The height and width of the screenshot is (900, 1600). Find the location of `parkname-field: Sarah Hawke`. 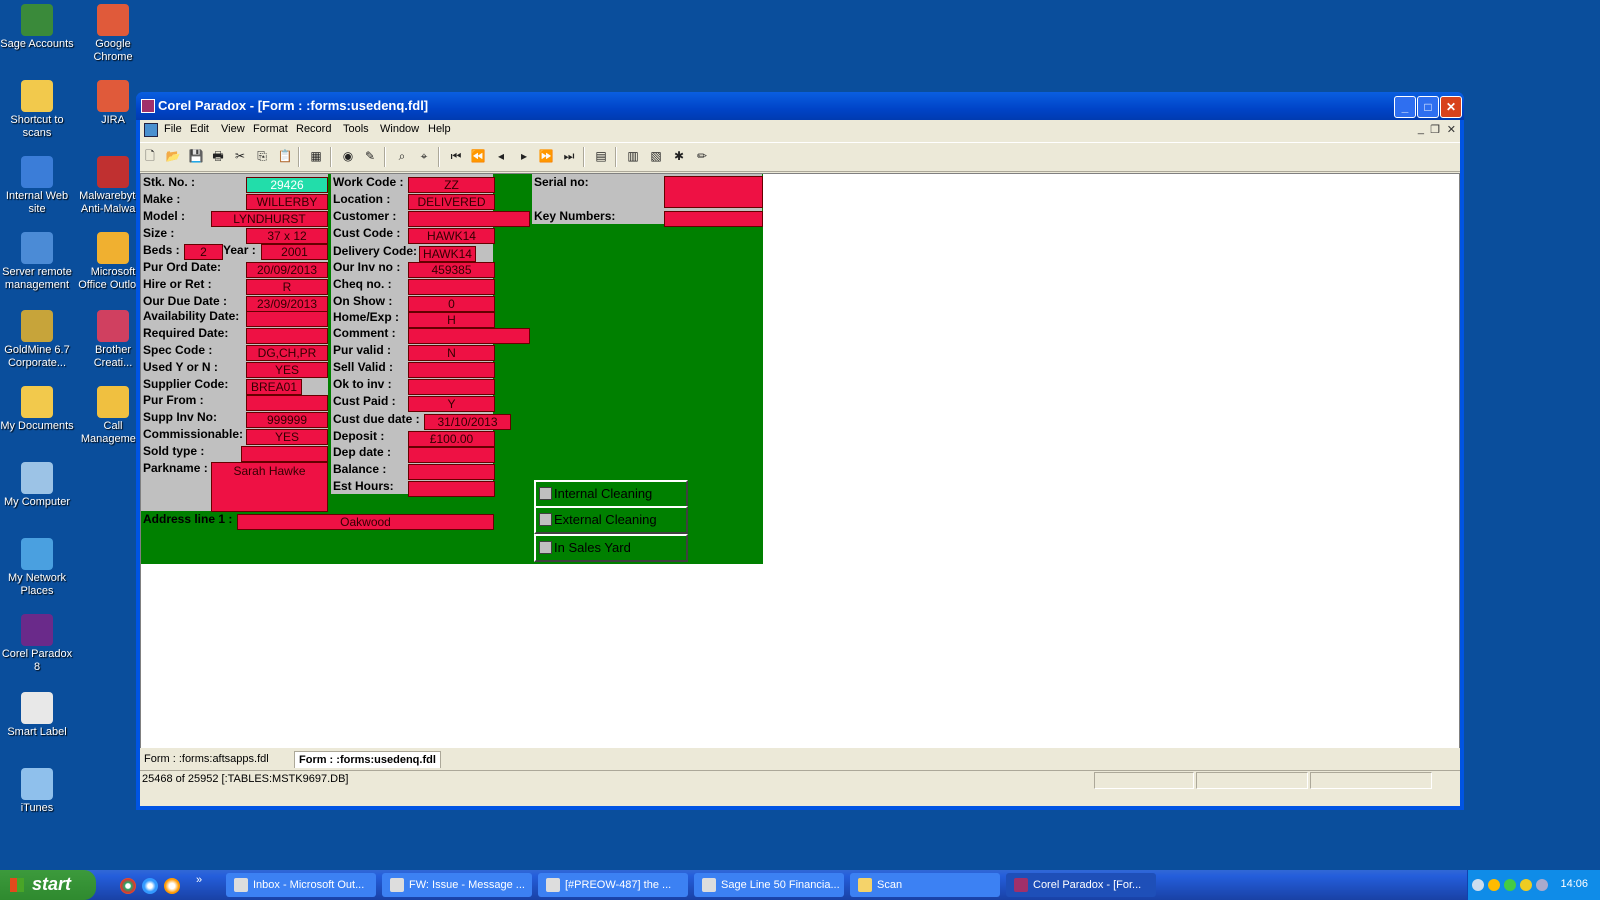

parkname-field: Sarah Hawke is located at coordinates (269, 487).